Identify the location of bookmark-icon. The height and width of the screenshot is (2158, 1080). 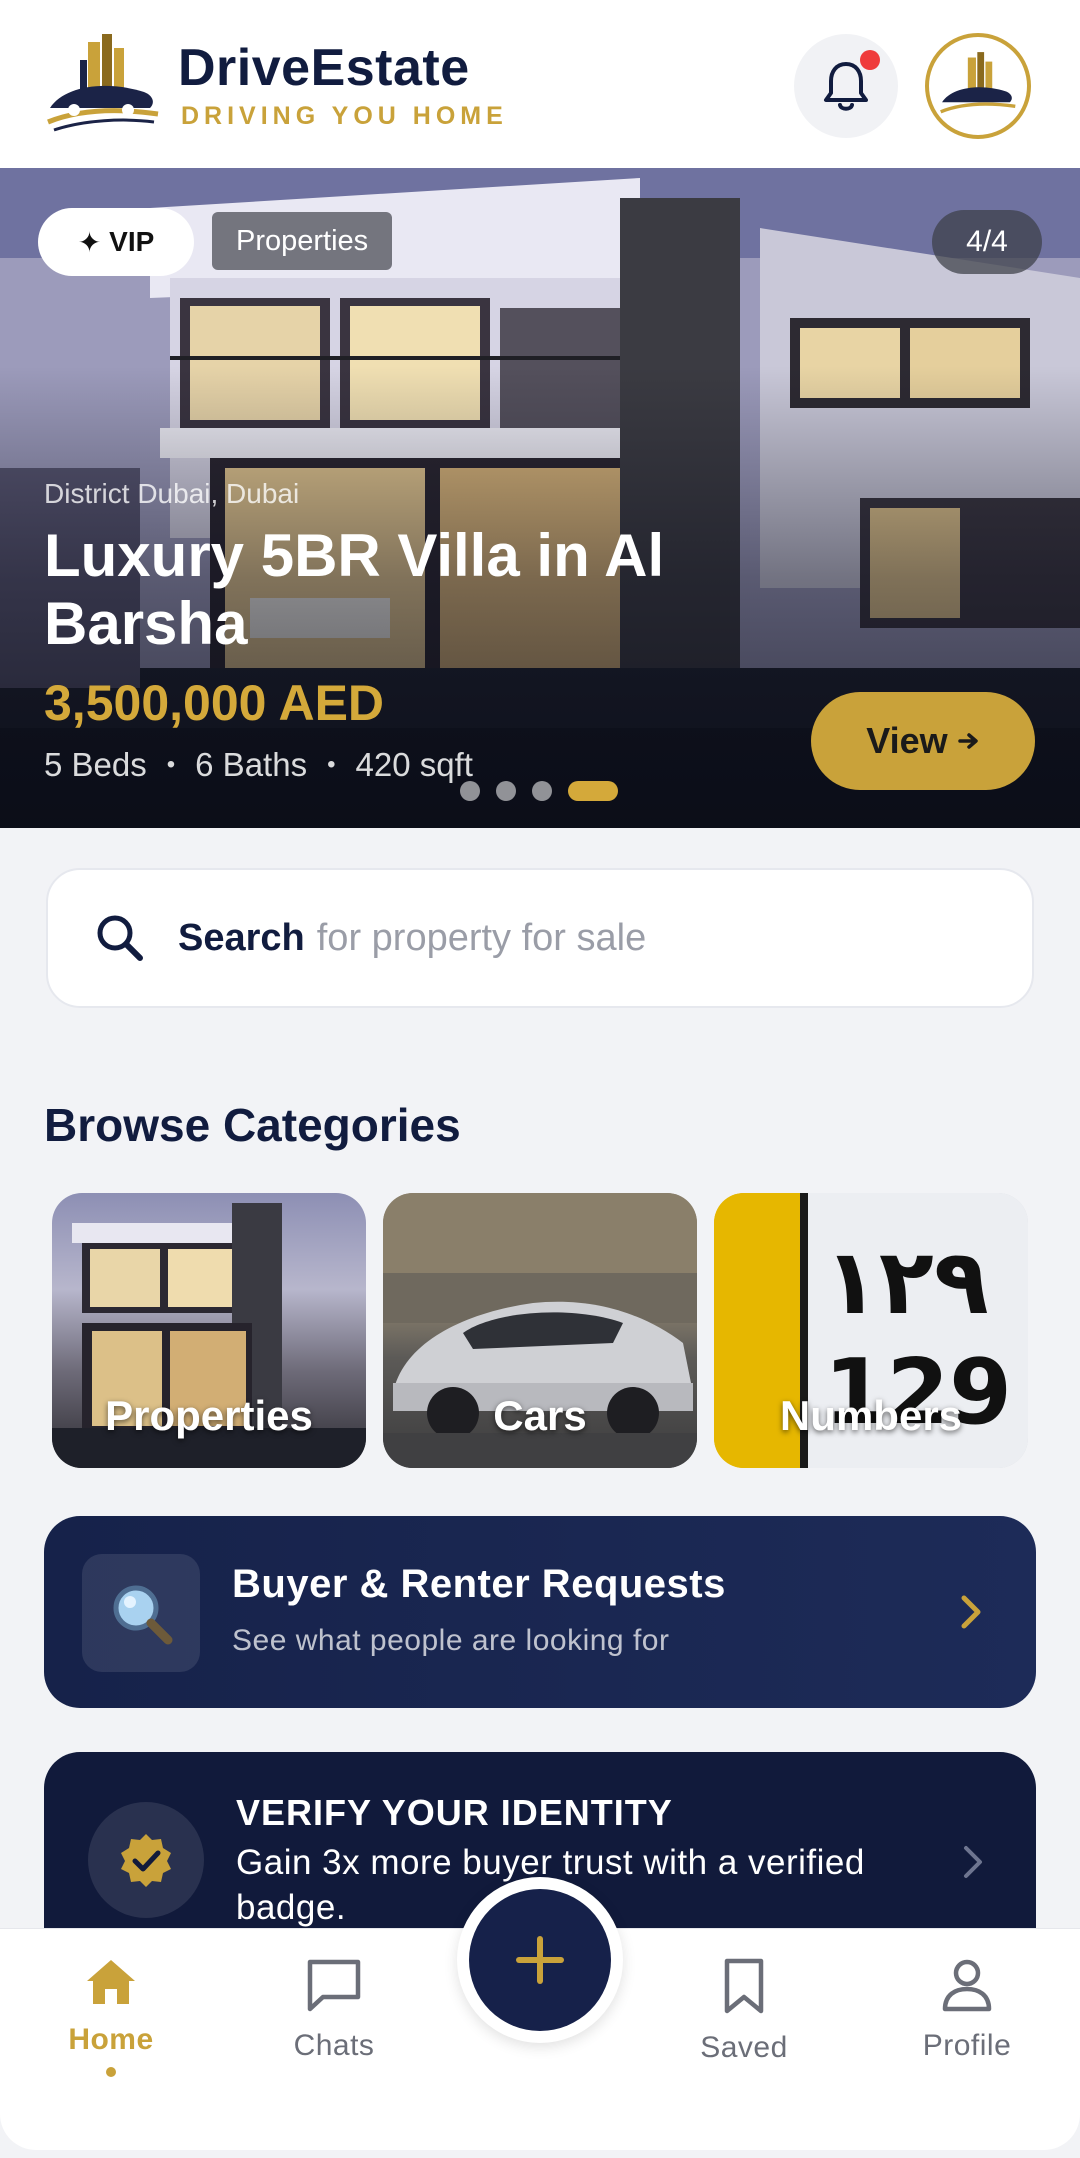
(744, 1986).